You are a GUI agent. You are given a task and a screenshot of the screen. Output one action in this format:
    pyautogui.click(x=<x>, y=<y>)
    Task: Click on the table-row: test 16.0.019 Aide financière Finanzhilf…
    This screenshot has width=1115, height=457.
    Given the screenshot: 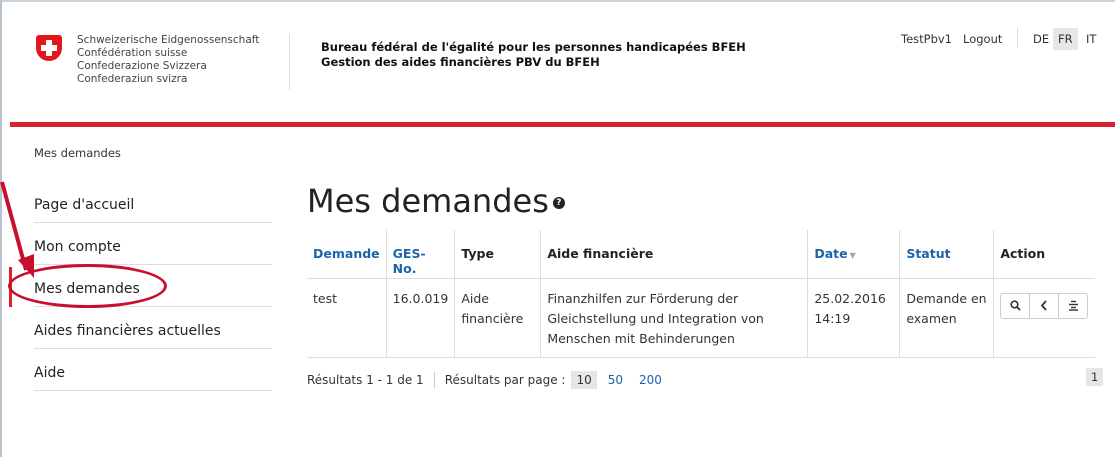 What is the action you would take?
    pyautogui.click(x=701, y=318)
    